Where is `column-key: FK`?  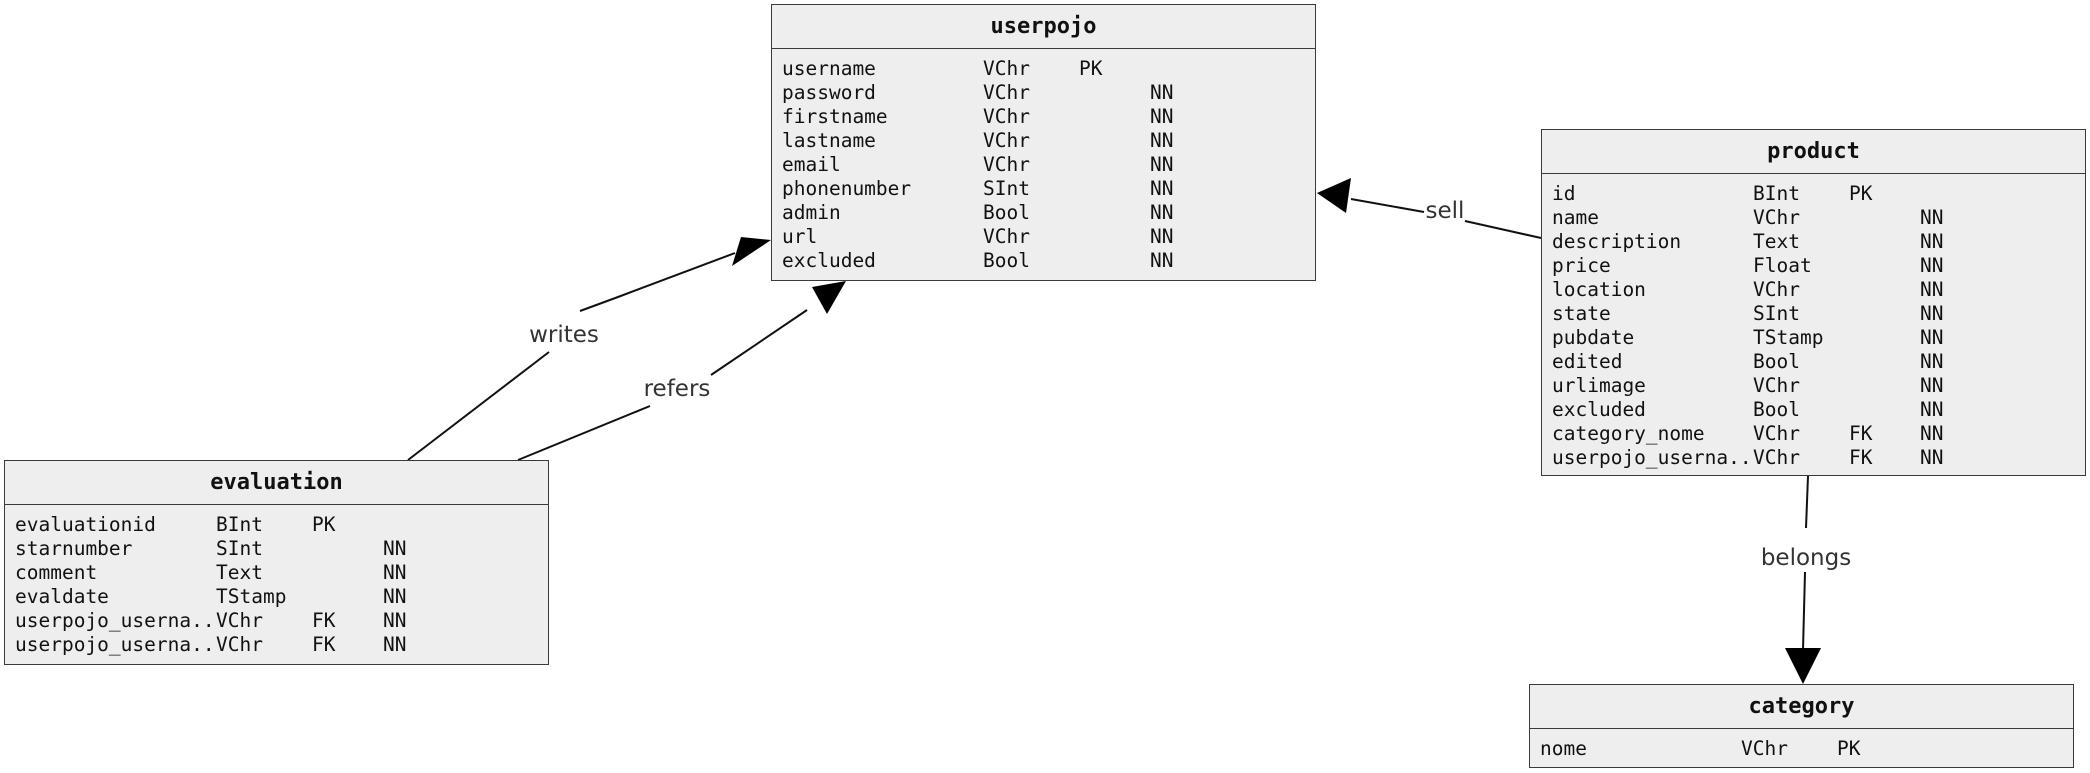
column-key: FK is located at coordinates (1861, 433).